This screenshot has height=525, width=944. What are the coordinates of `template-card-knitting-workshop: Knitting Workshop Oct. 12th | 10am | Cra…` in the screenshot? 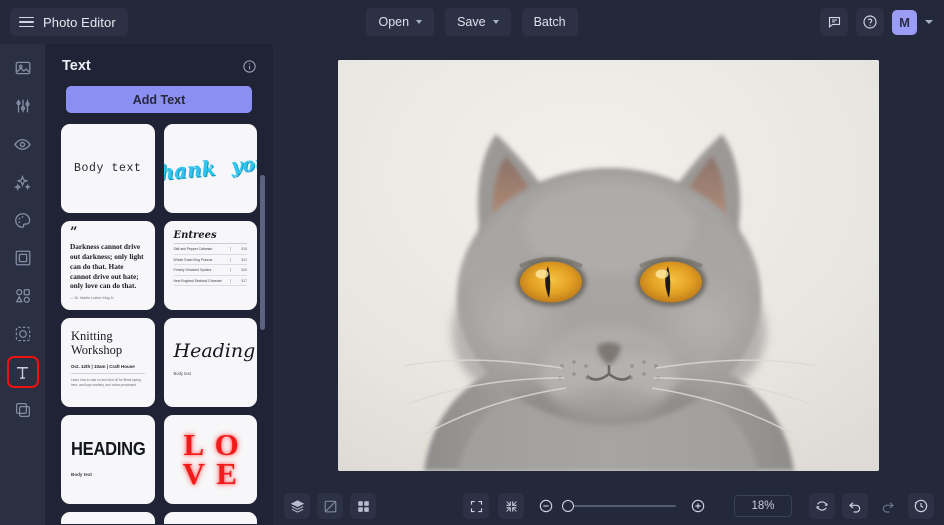 It's located at (108, 362).